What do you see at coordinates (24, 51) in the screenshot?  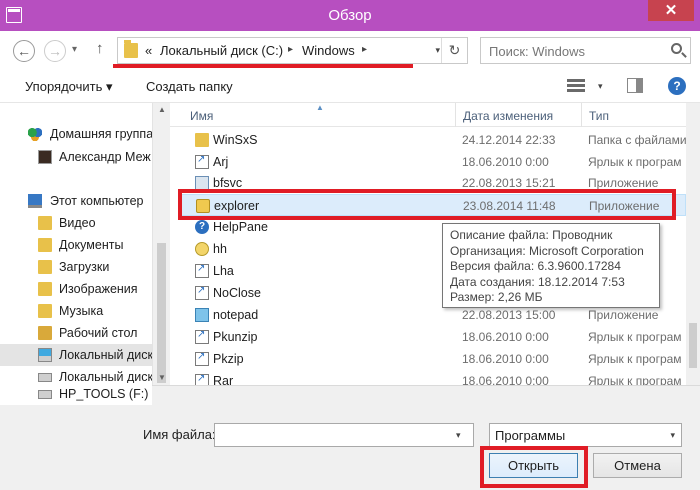 I see `back-button: ←` at bounding box center [24, 51].